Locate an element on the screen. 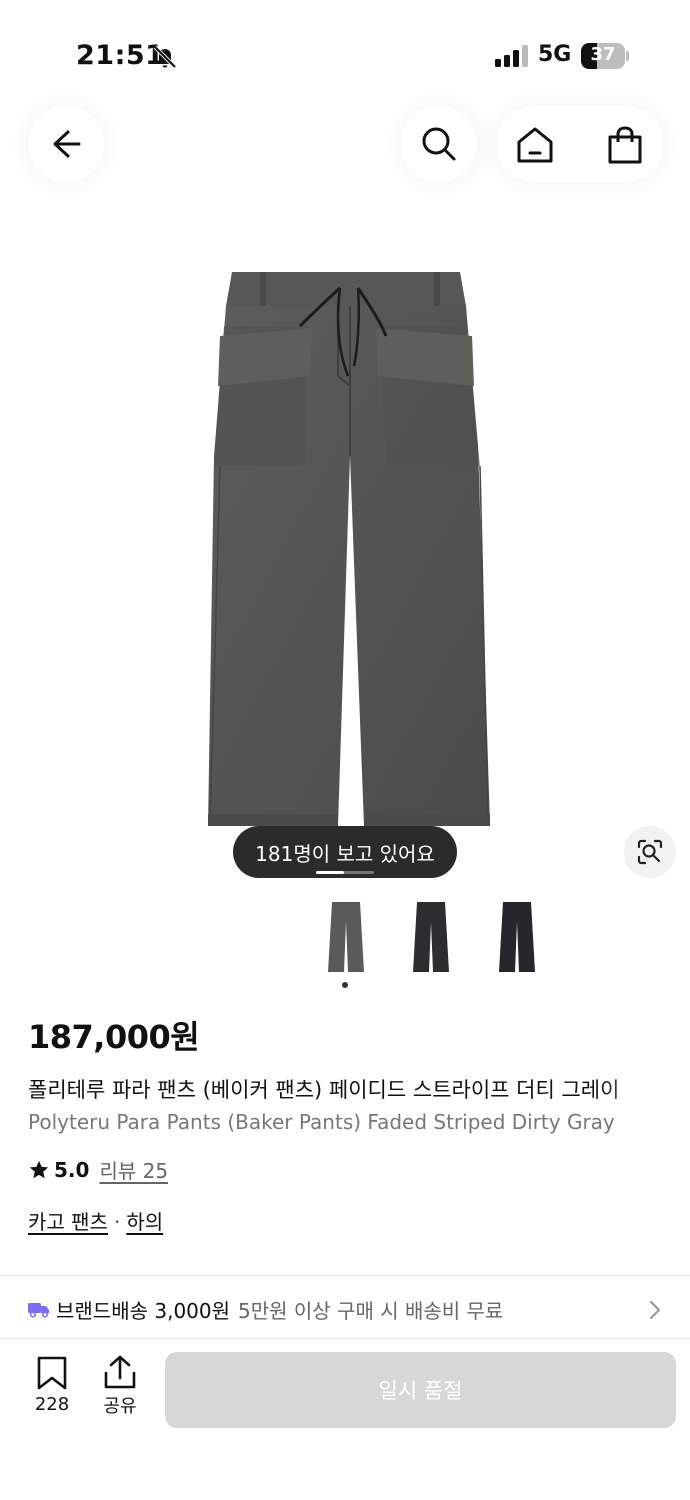 The height and width of the screenshot is (1500, 690). back-button is located at coordinates (66, 144).